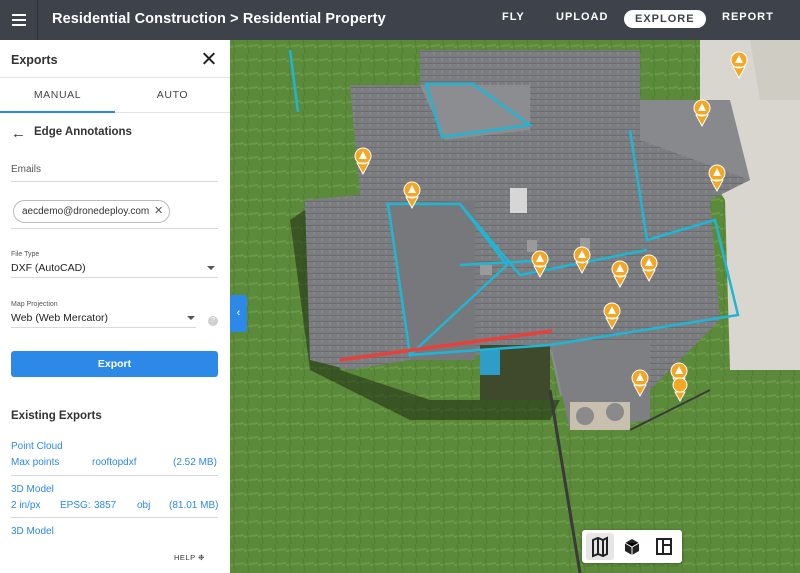  I want to click on help-question-icon: ?, so click(213, 321).